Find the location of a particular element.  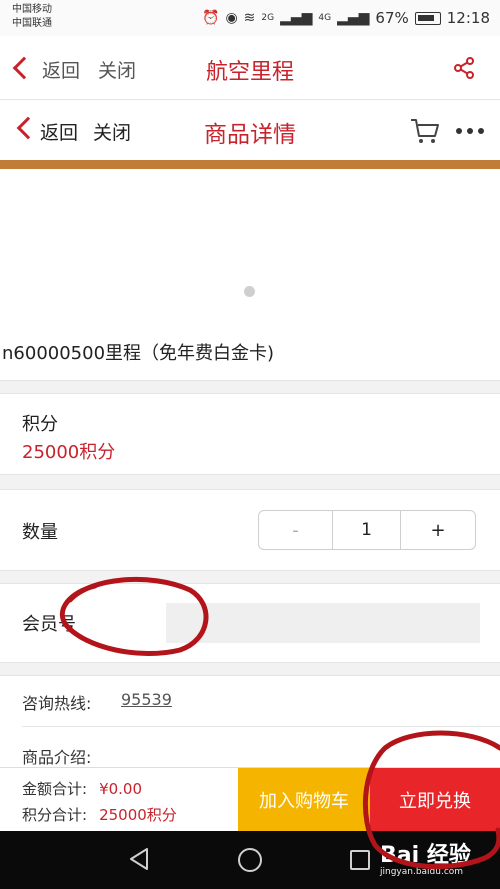

status-icons: ⏰ ◉ ≋ 2G ▂▄▆ 4G ▂▄▆ 67% 12:18 is located at coordinates (346, 18).